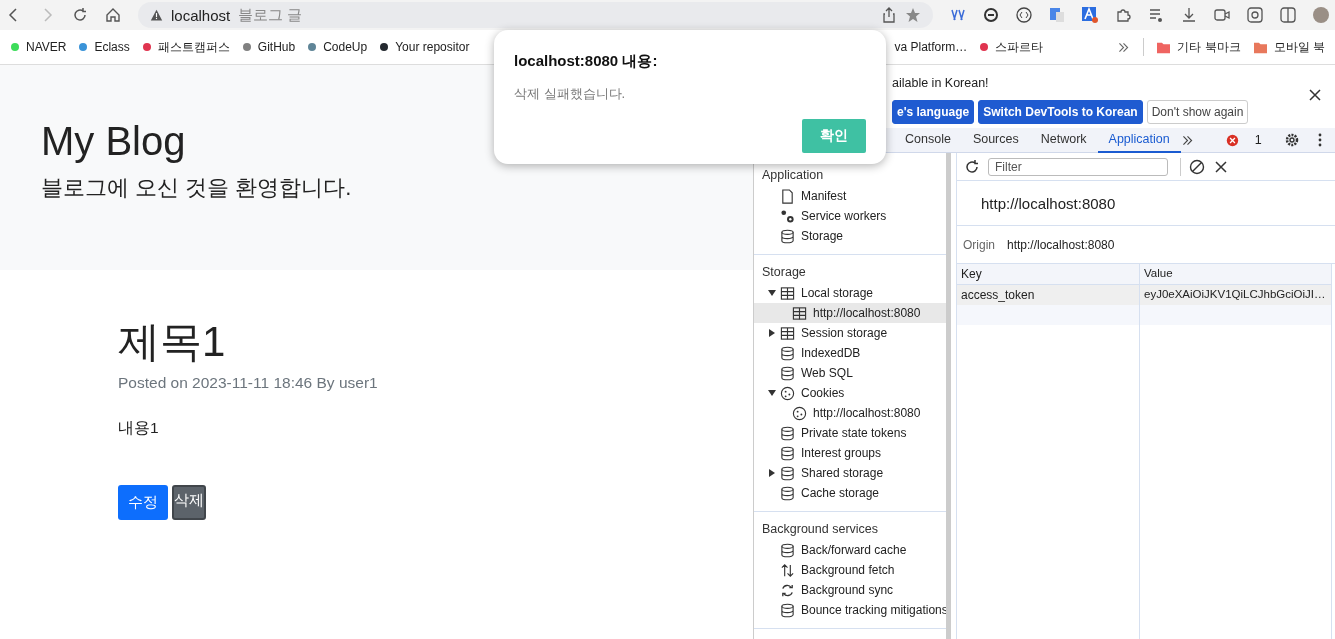 The image size is (1335, 639). I want to click on bookmark: CodeUp, so click(338, 47).